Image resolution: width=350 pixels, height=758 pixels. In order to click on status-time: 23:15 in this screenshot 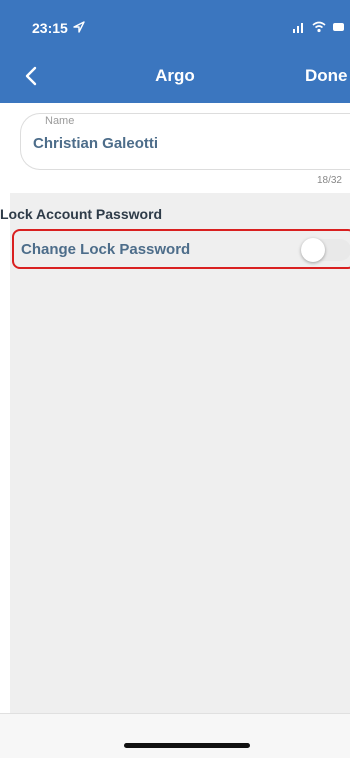, I will do `click(50, 28)`.